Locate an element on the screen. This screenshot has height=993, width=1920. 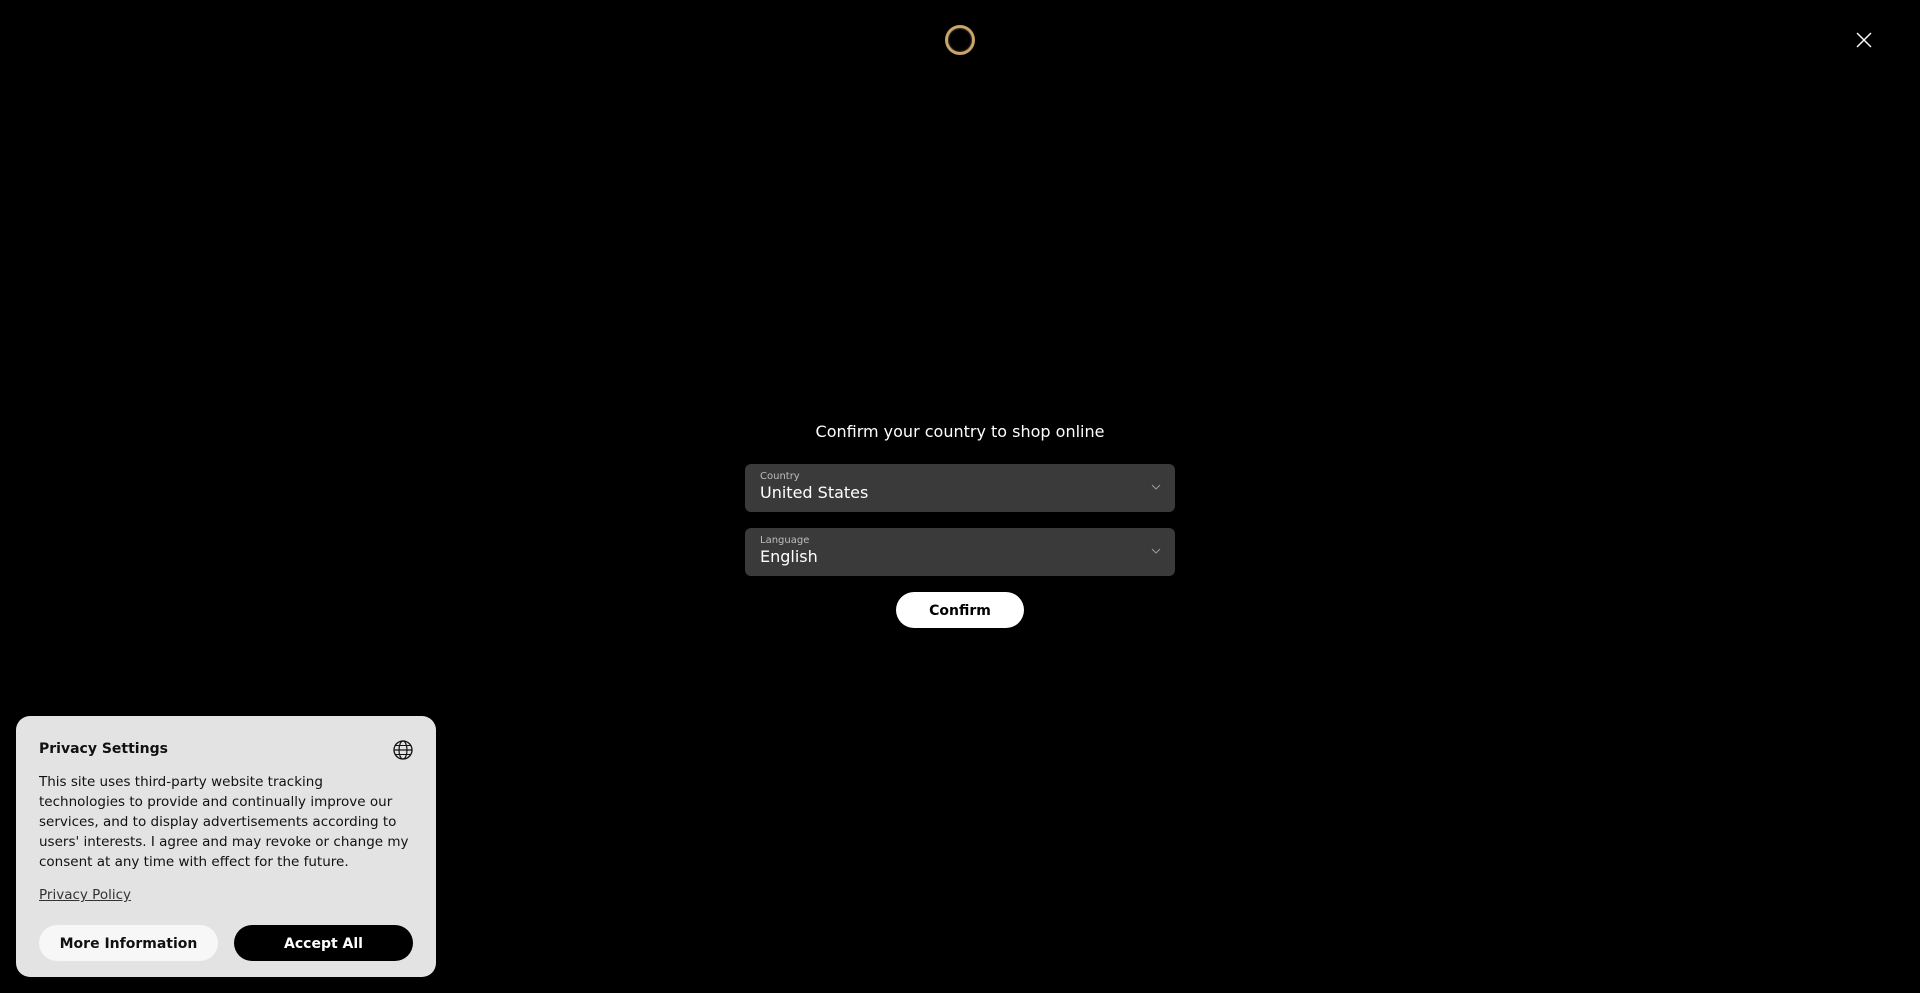
country-select-value: United States is located at coordinates (814, 492).